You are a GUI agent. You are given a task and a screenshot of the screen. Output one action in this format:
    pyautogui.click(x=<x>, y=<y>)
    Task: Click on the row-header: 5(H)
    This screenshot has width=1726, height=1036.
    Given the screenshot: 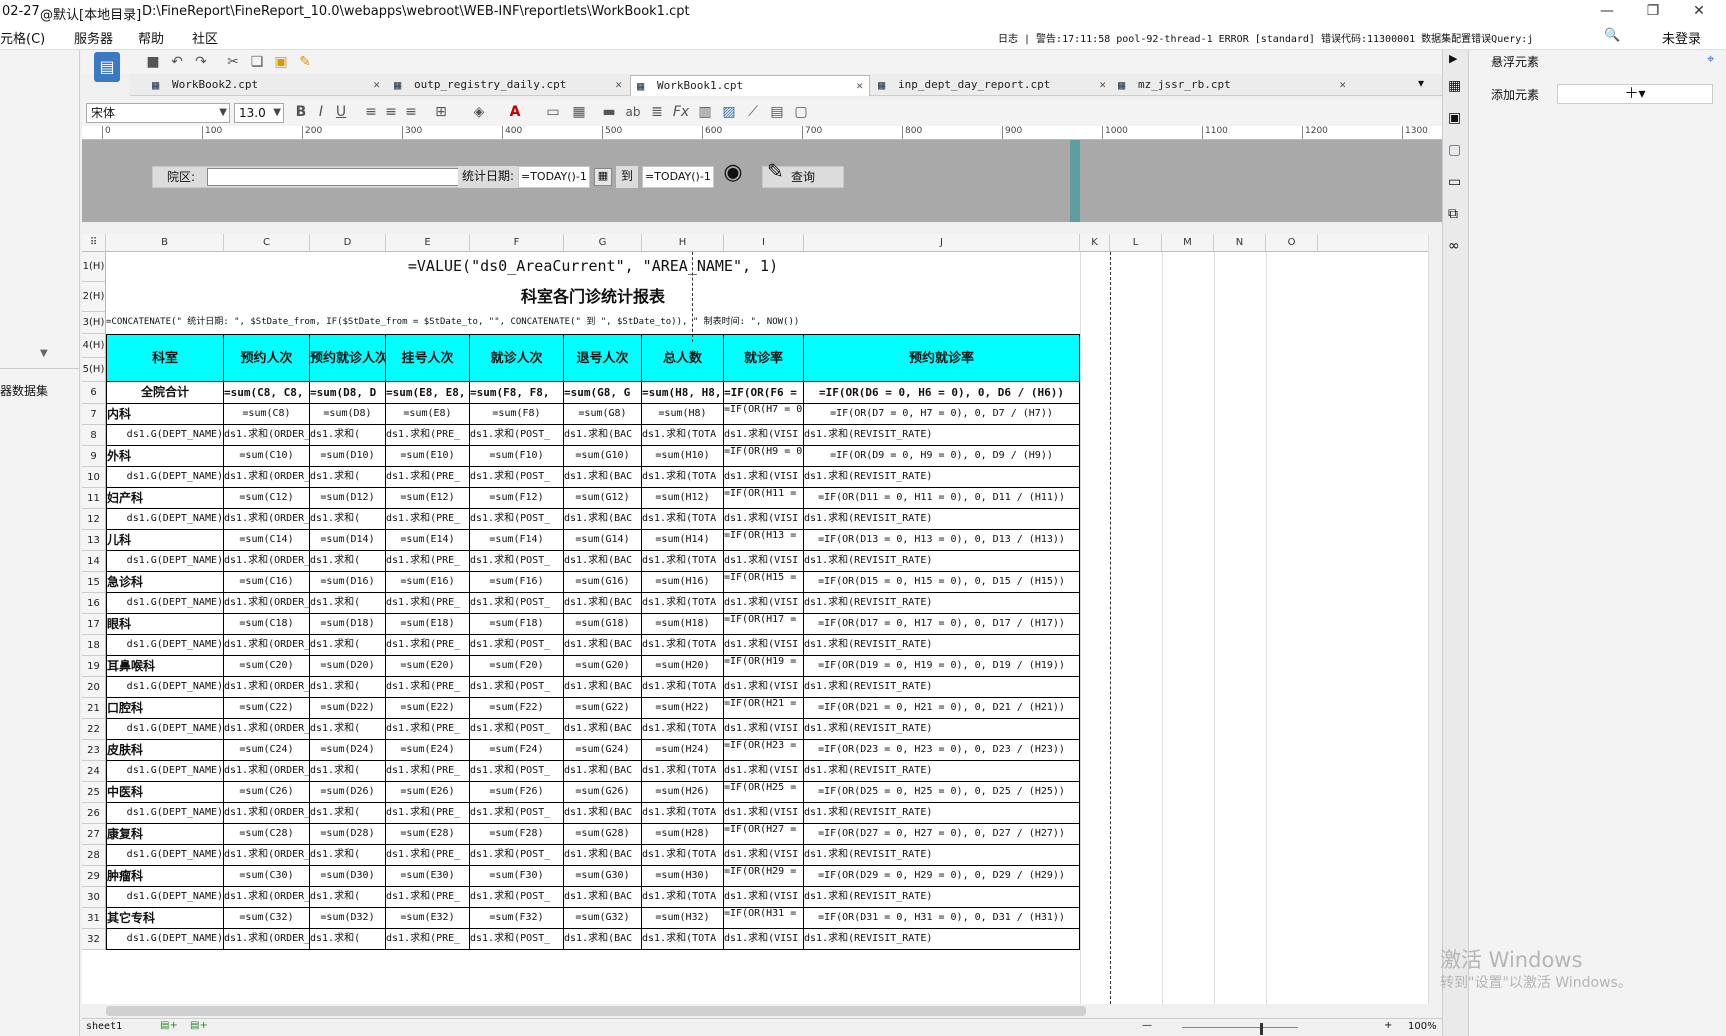 What is the action you would take?
    pyautogui.click(x=94, y=370)
    